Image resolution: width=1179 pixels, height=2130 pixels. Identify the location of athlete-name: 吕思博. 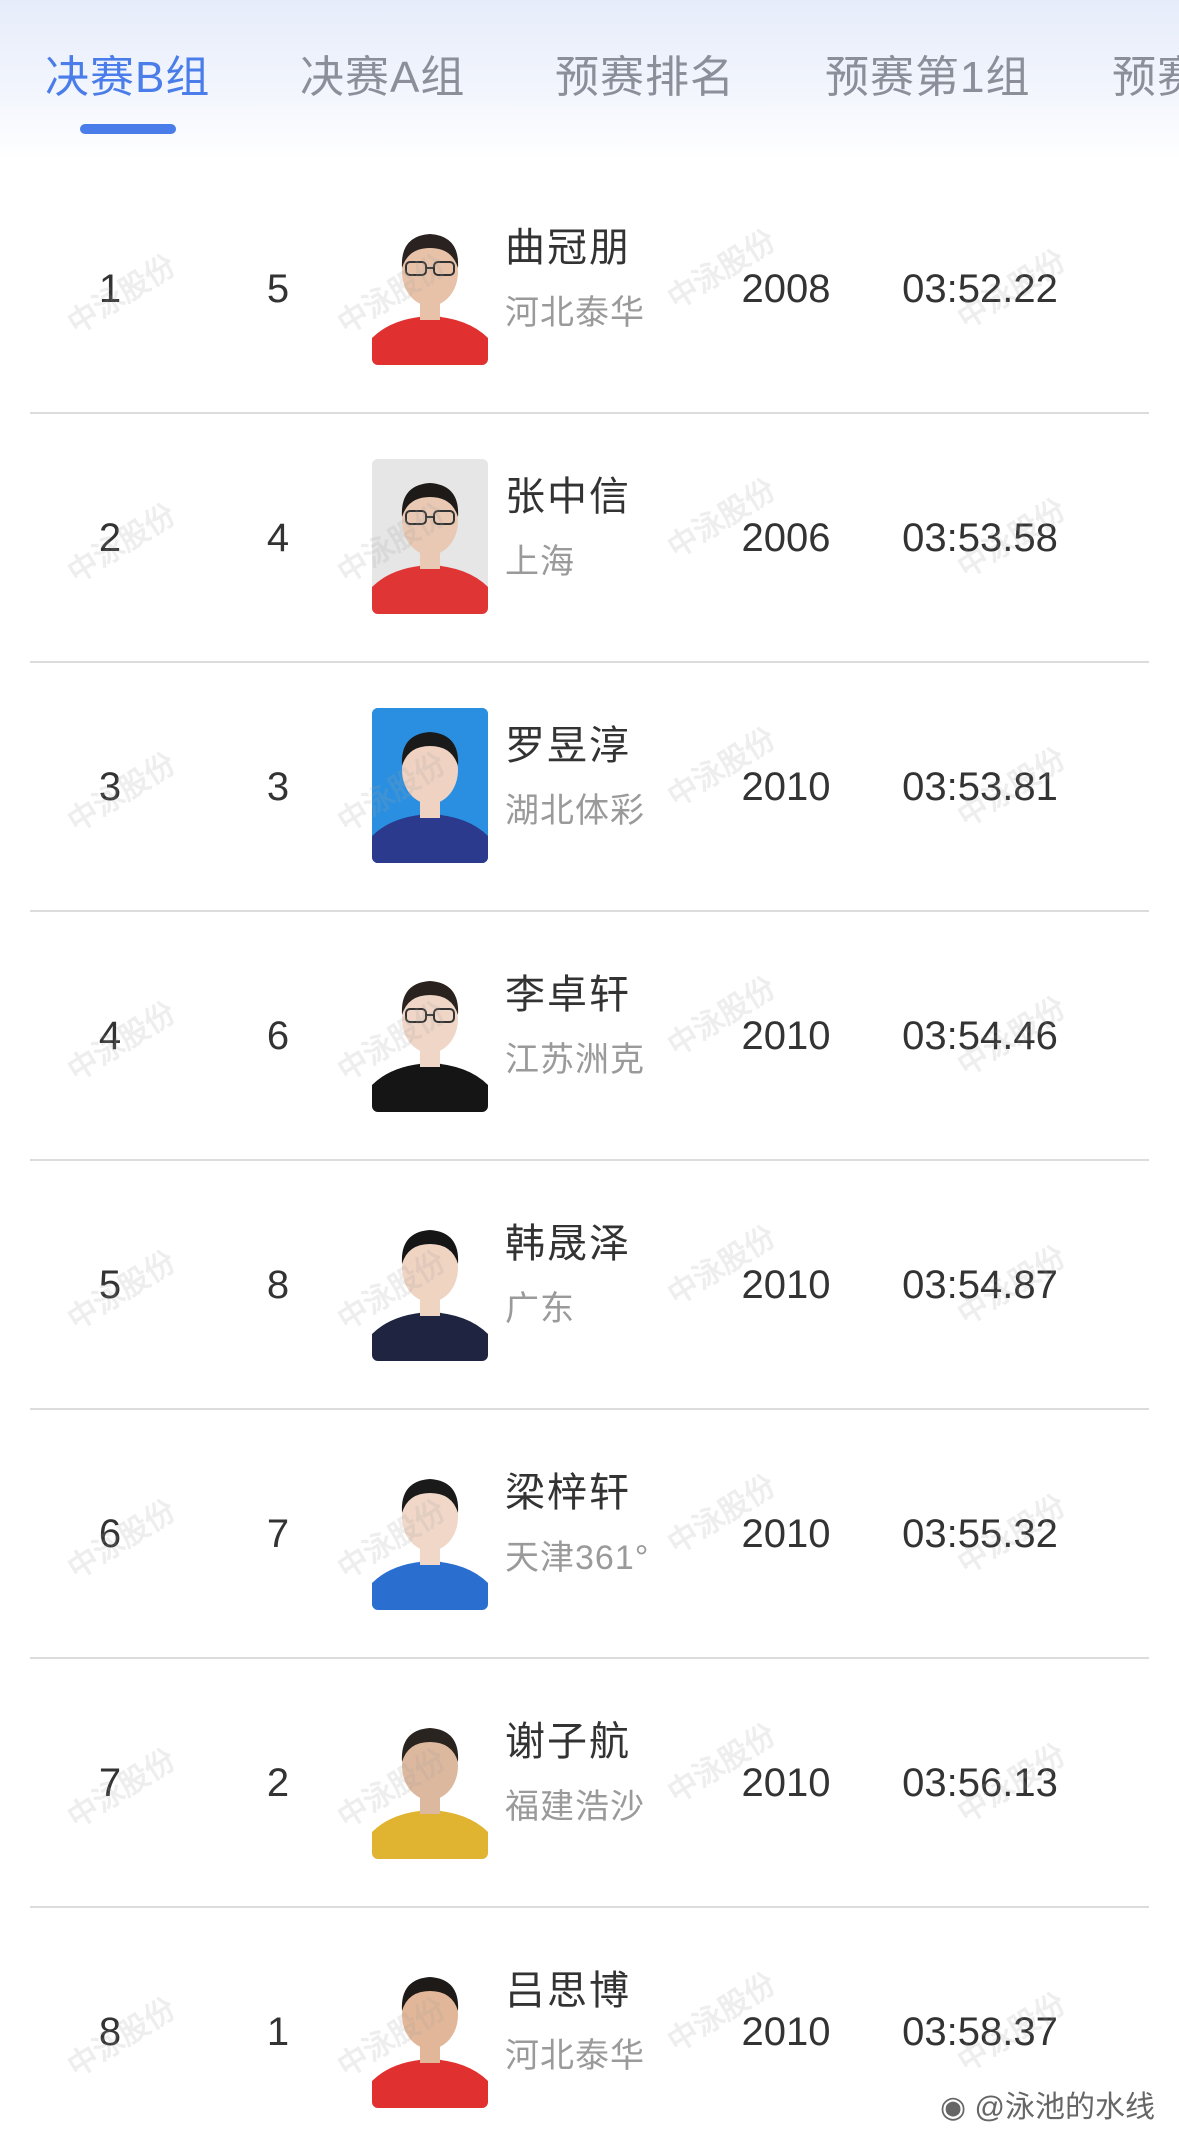
(568, 1991).